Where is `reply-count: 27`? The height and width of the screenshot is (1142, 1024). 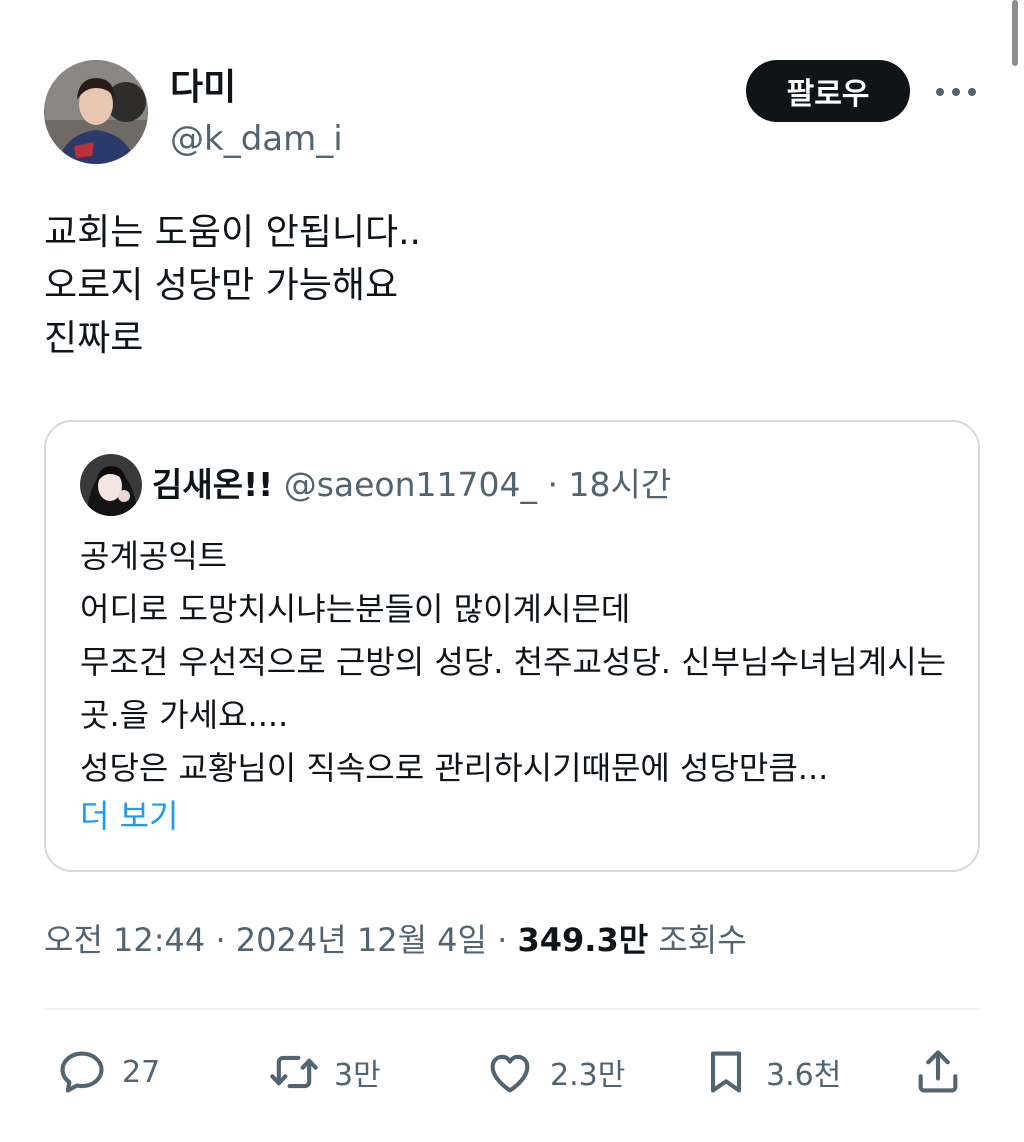 reply-count: 27 is located at coordinates (141, 1072).